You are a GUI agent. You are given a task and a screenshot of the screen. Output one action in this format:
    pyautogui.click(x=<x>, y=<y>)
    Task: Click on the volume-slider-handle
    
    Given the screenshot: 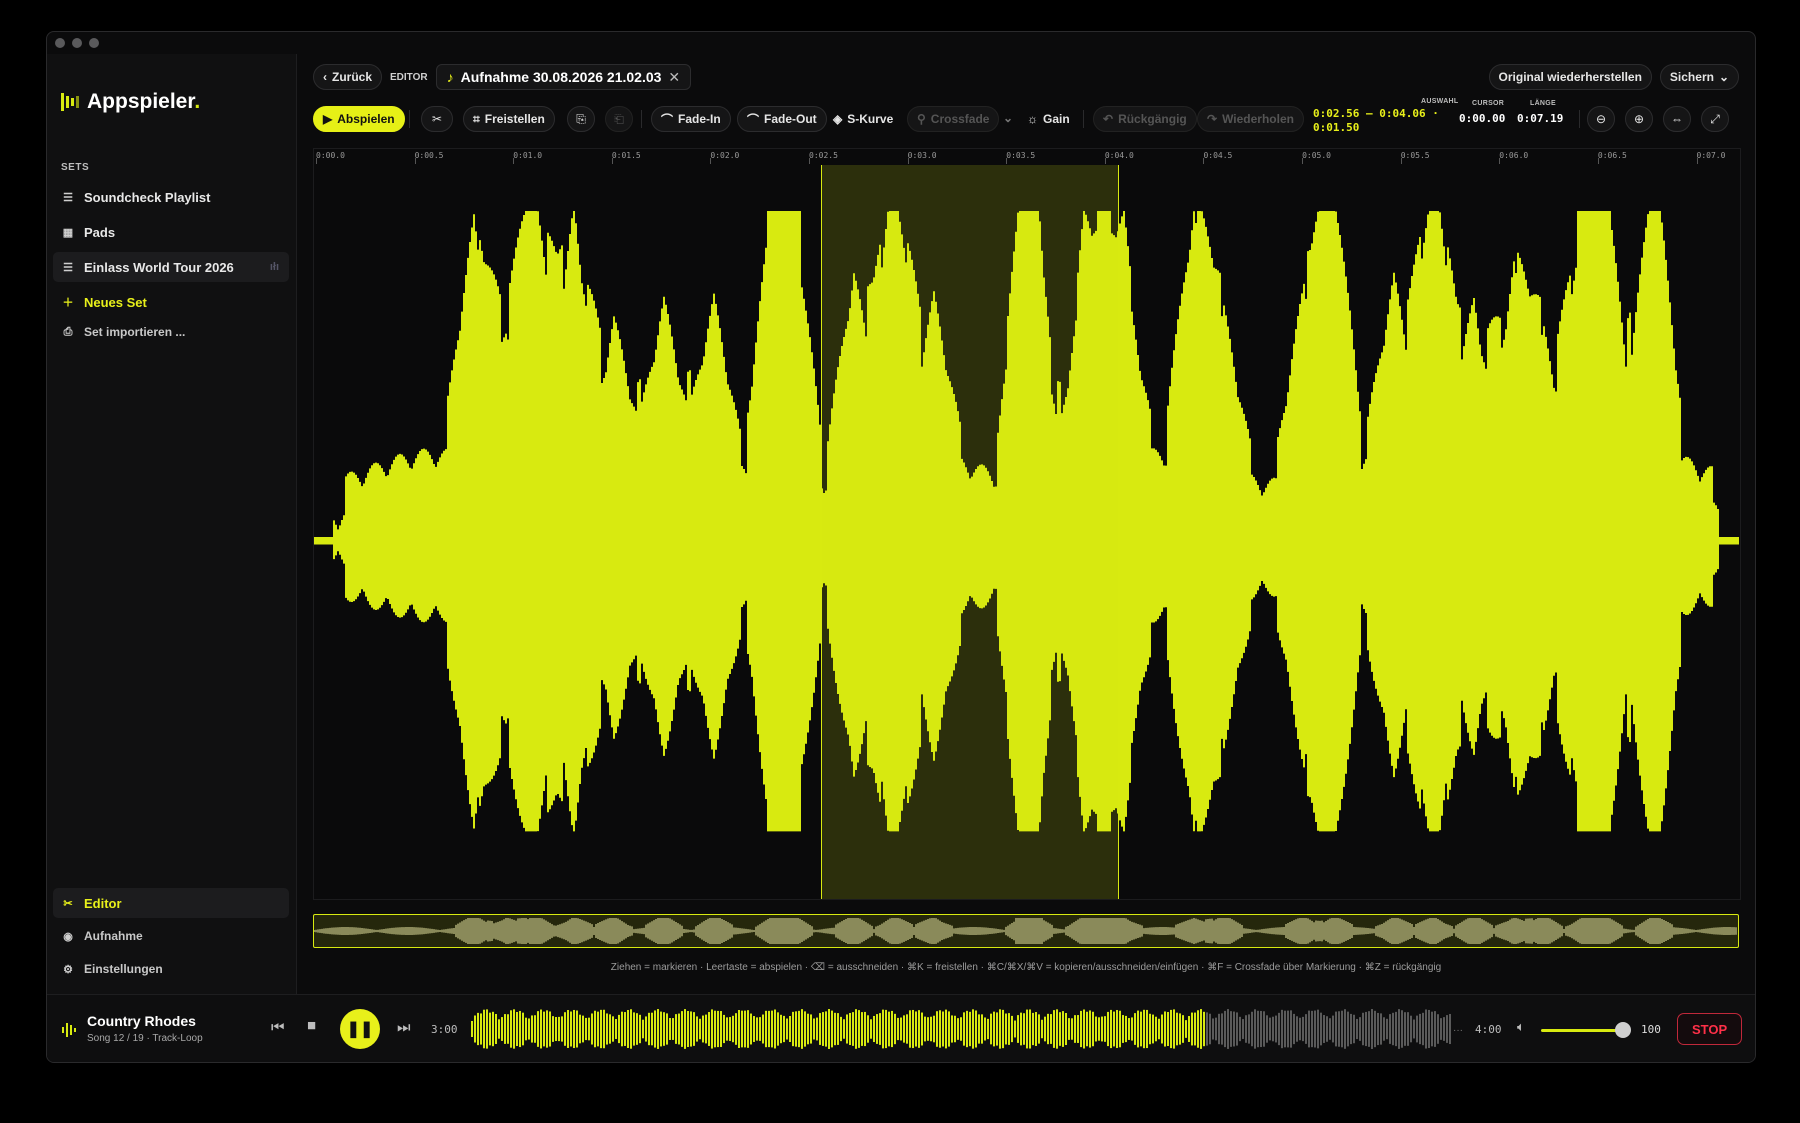 What is the action you would take?
    pyautogui.click(x=1623, y=1030)
    